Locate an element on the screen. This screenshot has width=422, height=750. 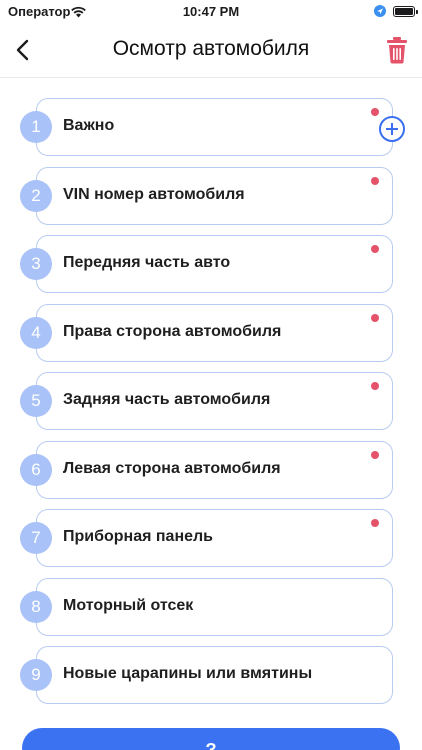
section-row: 2 VIN номер автомобиля is located at coordinates (211, 195).